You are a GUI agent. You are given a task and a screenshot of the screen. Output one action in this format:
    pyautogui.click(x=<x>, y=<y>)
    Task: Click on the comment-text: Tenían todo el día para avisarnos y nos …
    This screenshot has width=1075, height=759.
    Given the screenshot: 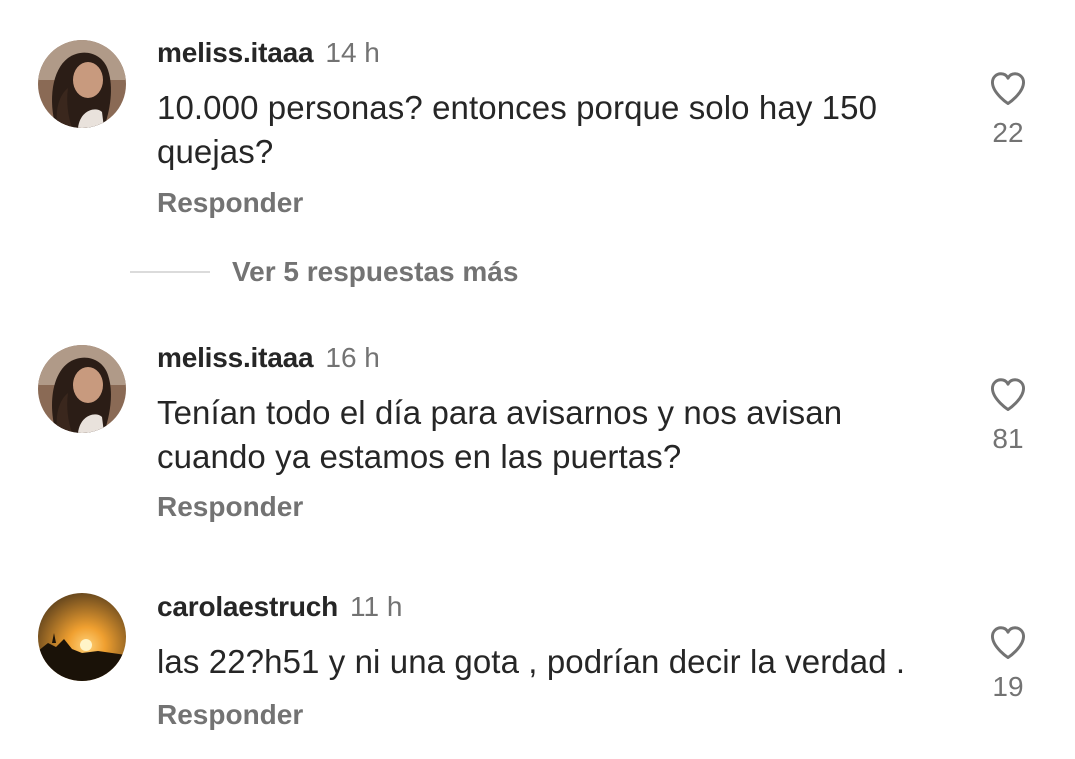 What is the action you would take?
    pyautogui.click(x=500, y=434)
    